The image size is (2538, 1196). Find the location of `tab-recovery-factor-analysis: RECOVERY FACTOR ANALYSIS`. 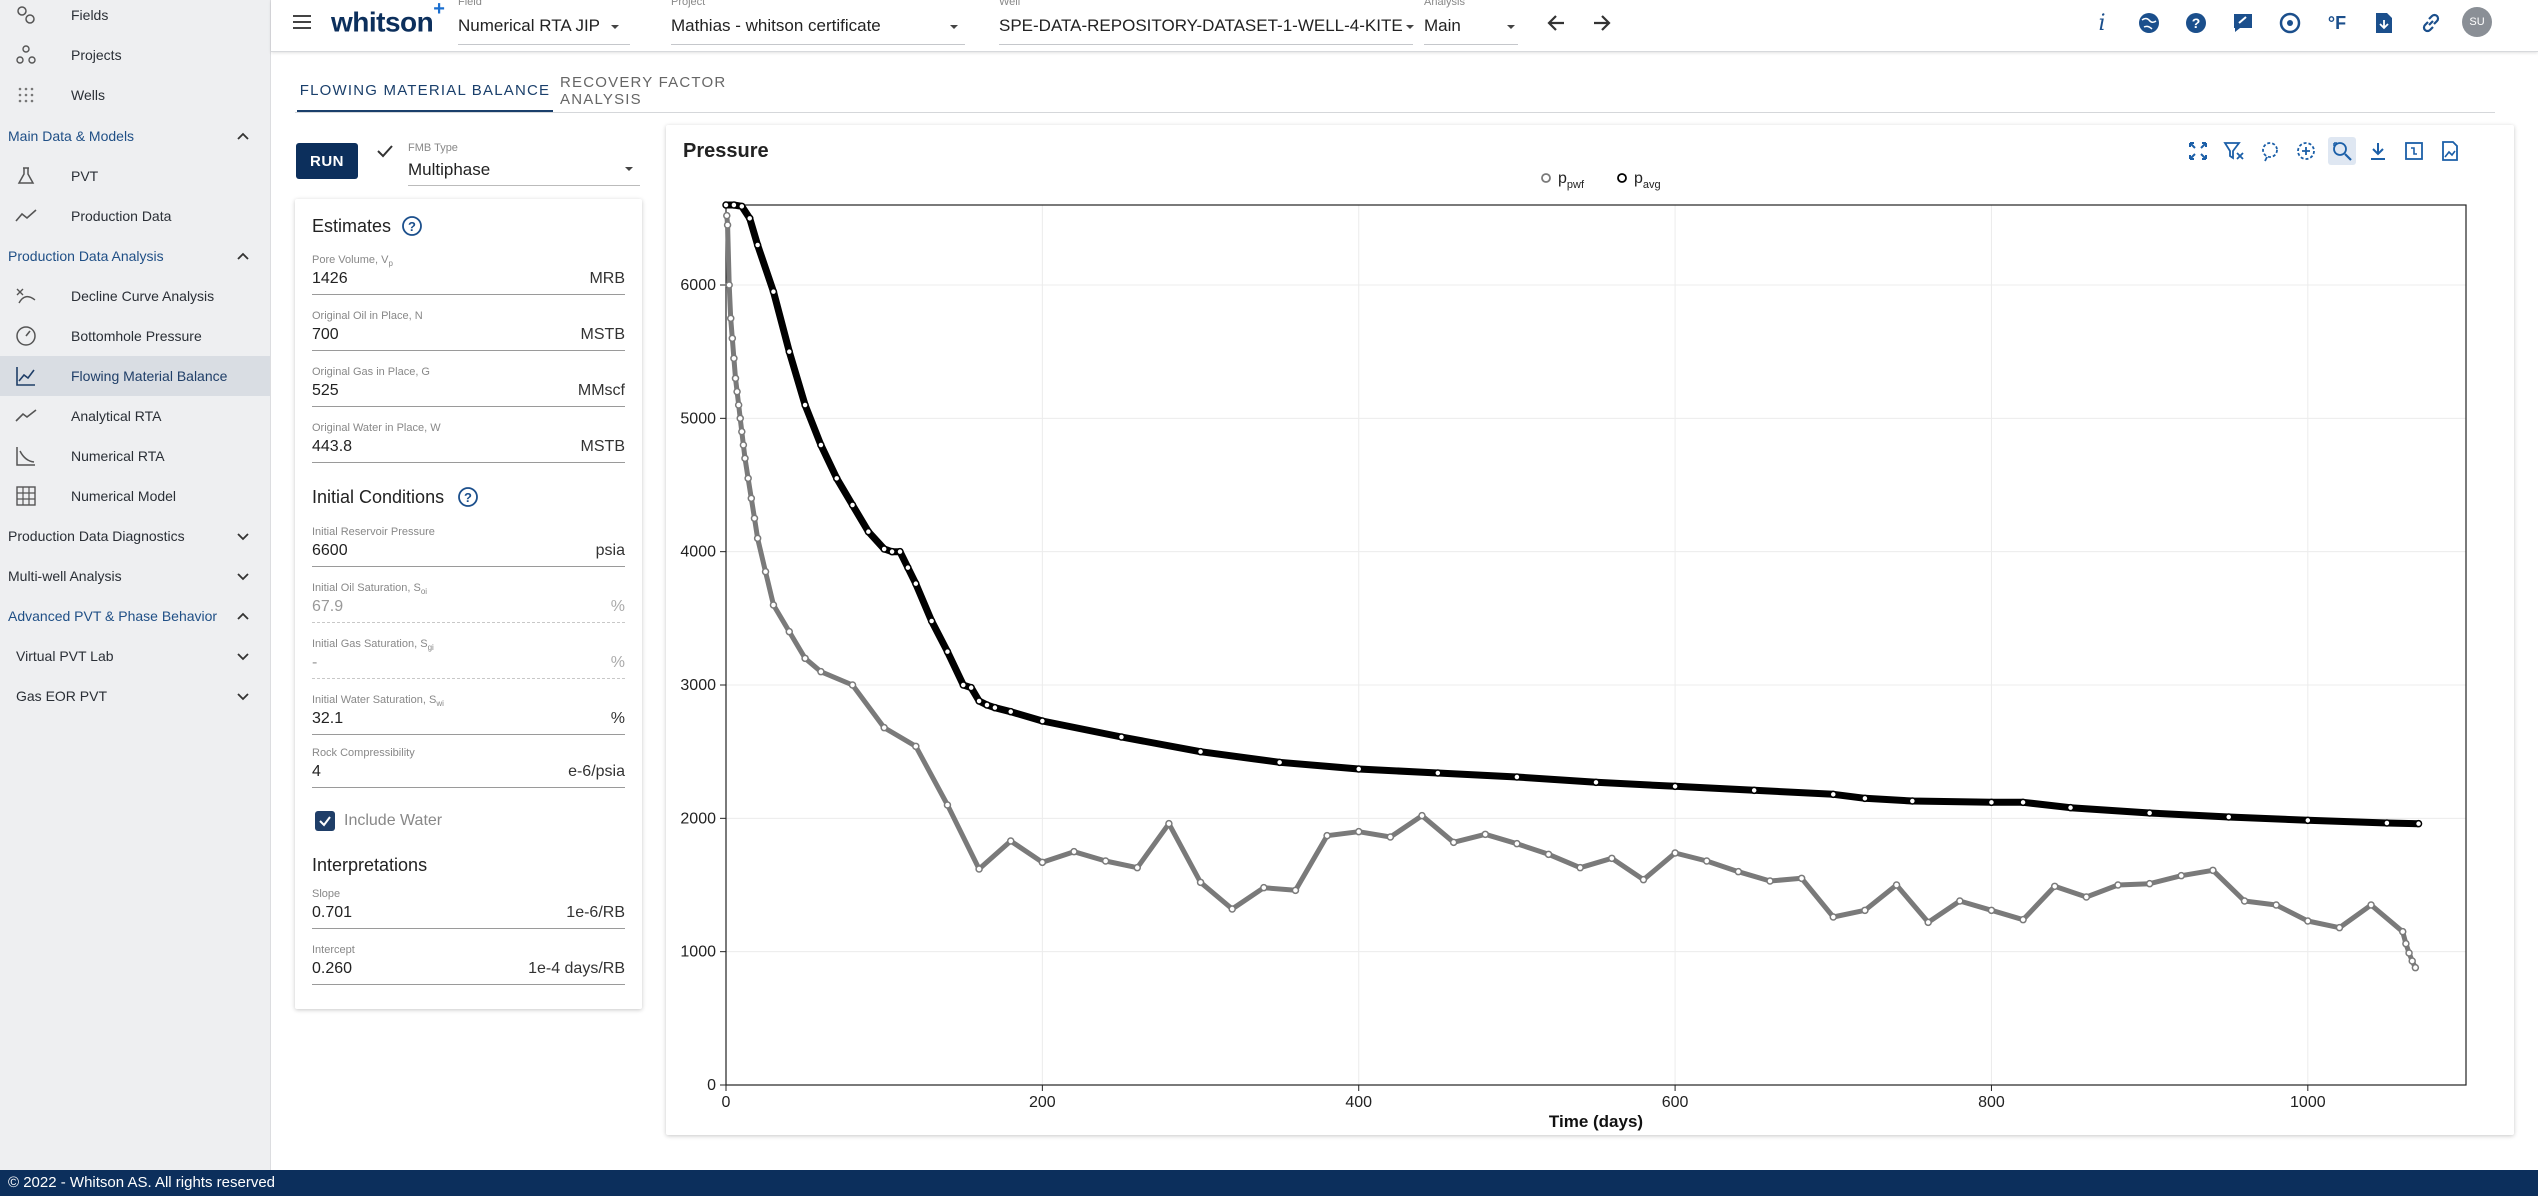

tab-recovery-factor-analysis: RECOVERY FACTOR ANALYSIS is located at coordinates (680, 91).